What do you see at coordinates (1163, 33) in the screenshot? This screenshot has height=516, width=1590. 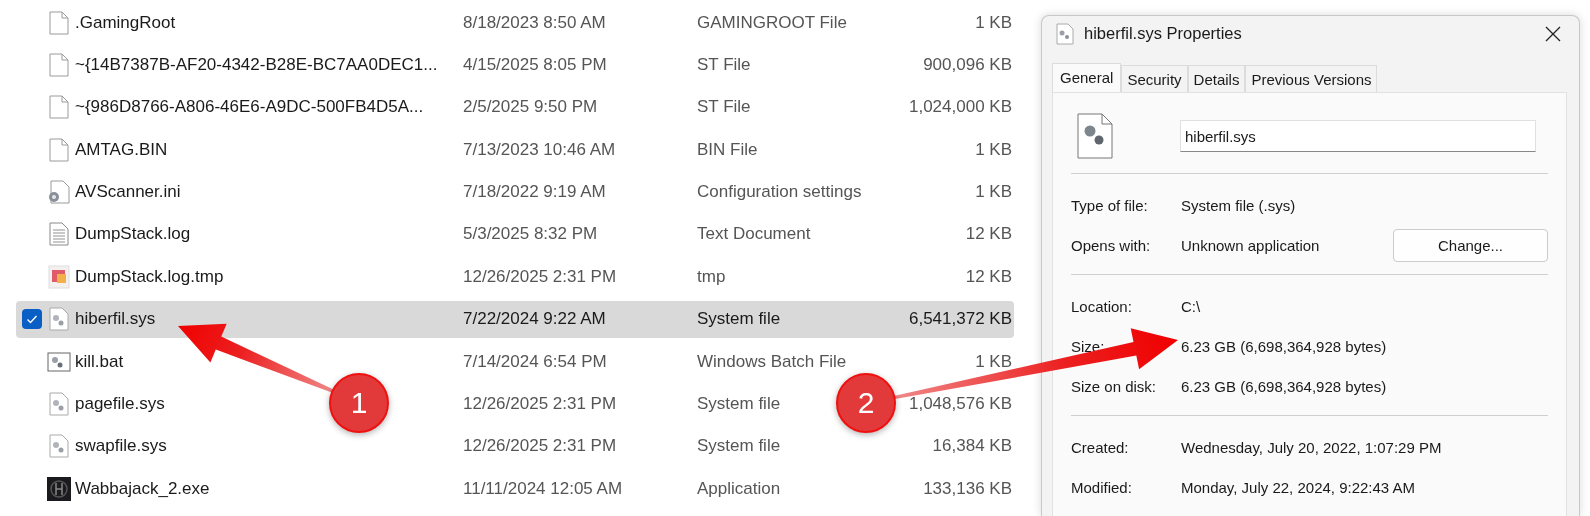 I see `window-title: hiberfil.sys Properties` at bounding box center [1163, 33].